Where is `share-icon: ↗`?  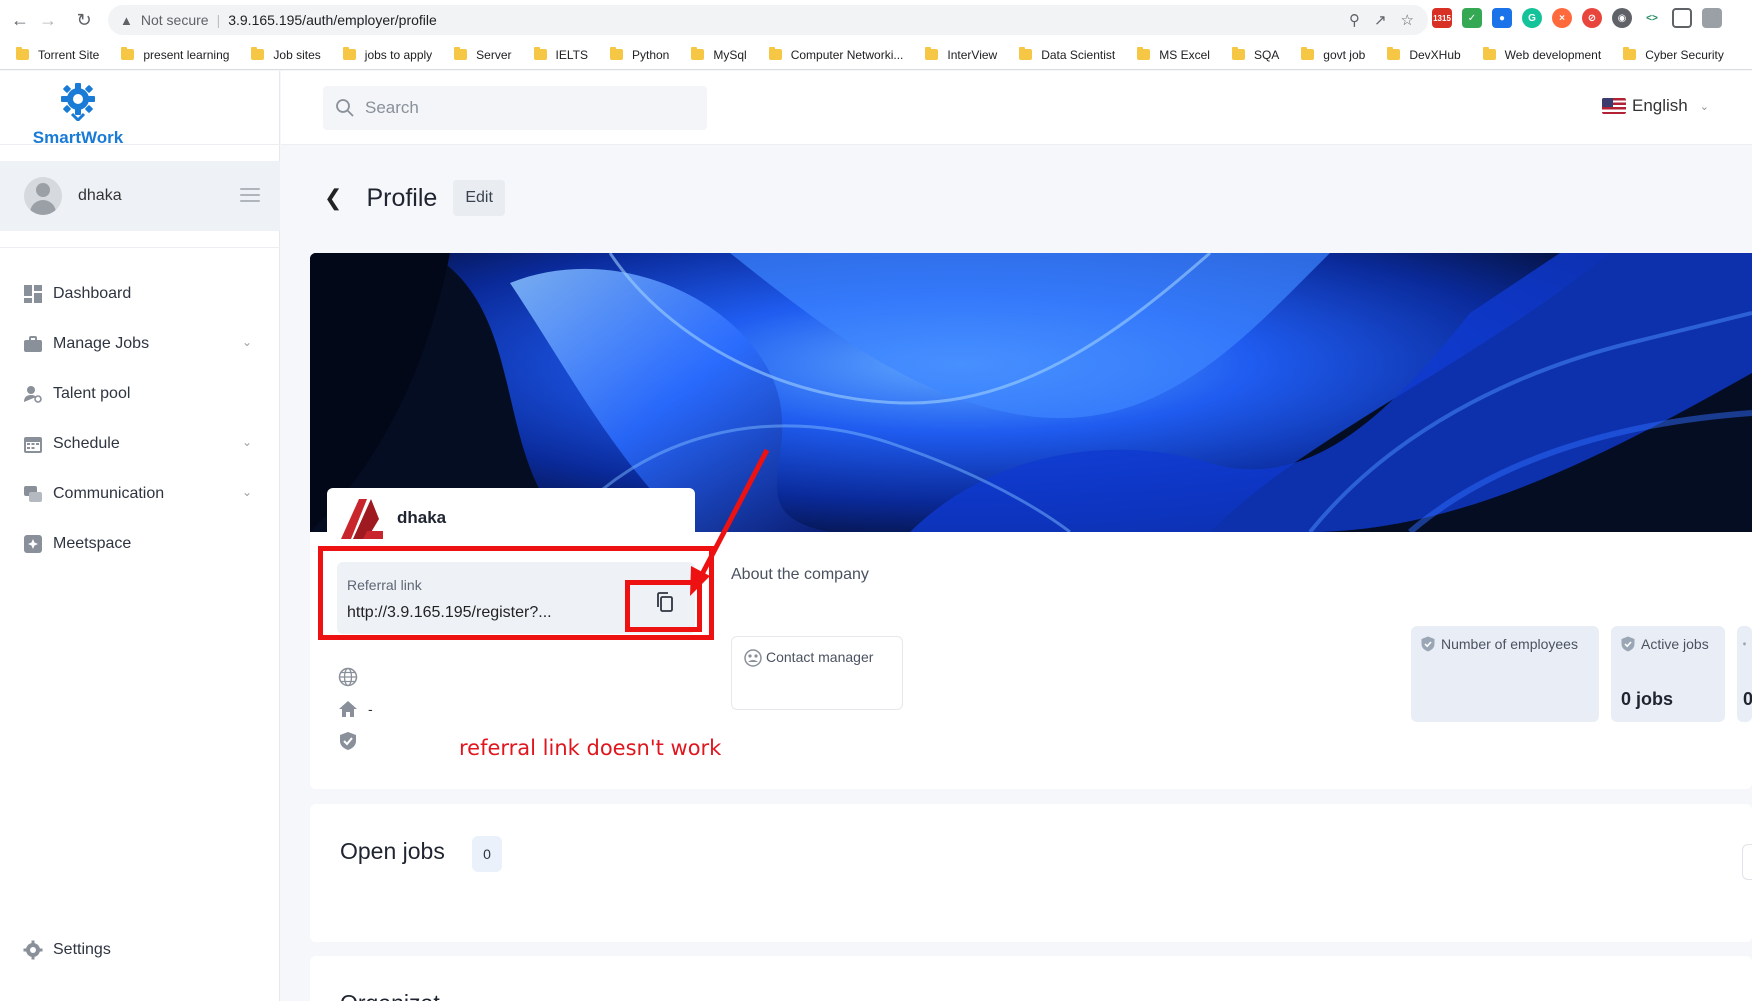
share-icon: ↗ is located at coordinates (1380, 20).